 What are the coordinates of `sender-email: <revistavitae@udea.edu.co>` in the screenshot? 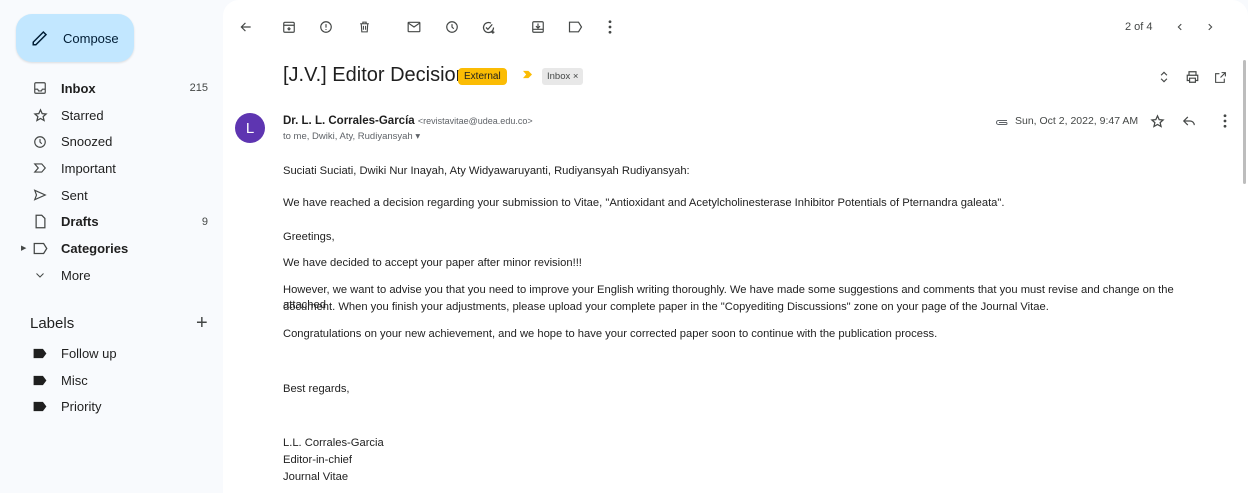 It's located at (475, 121).